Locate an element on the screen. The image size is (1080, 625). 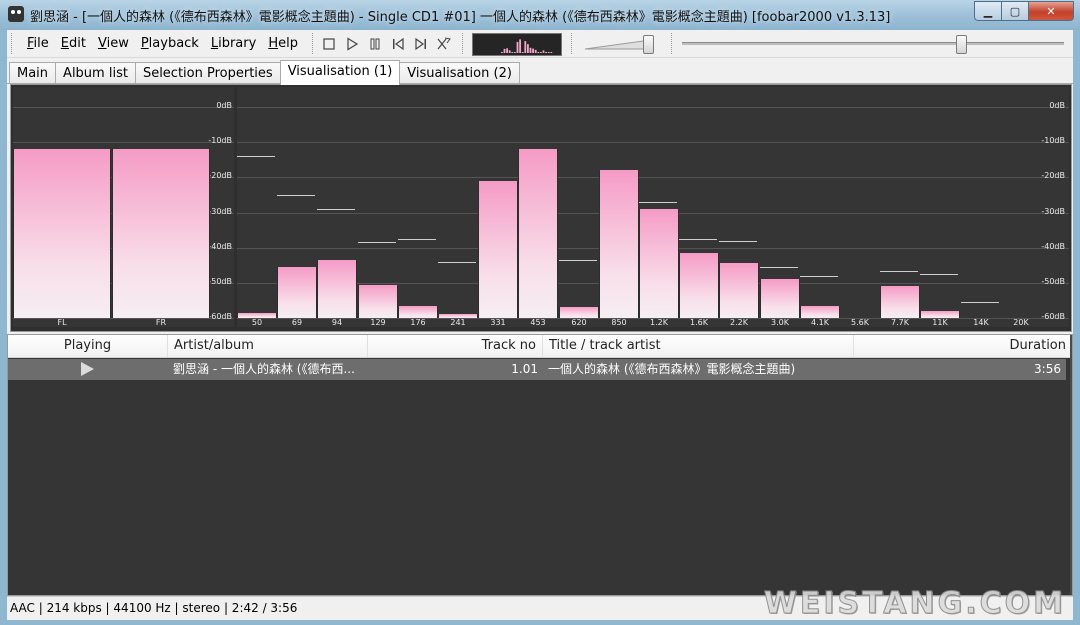
mini-spectrum-graph is located at coordinates (527, 46).